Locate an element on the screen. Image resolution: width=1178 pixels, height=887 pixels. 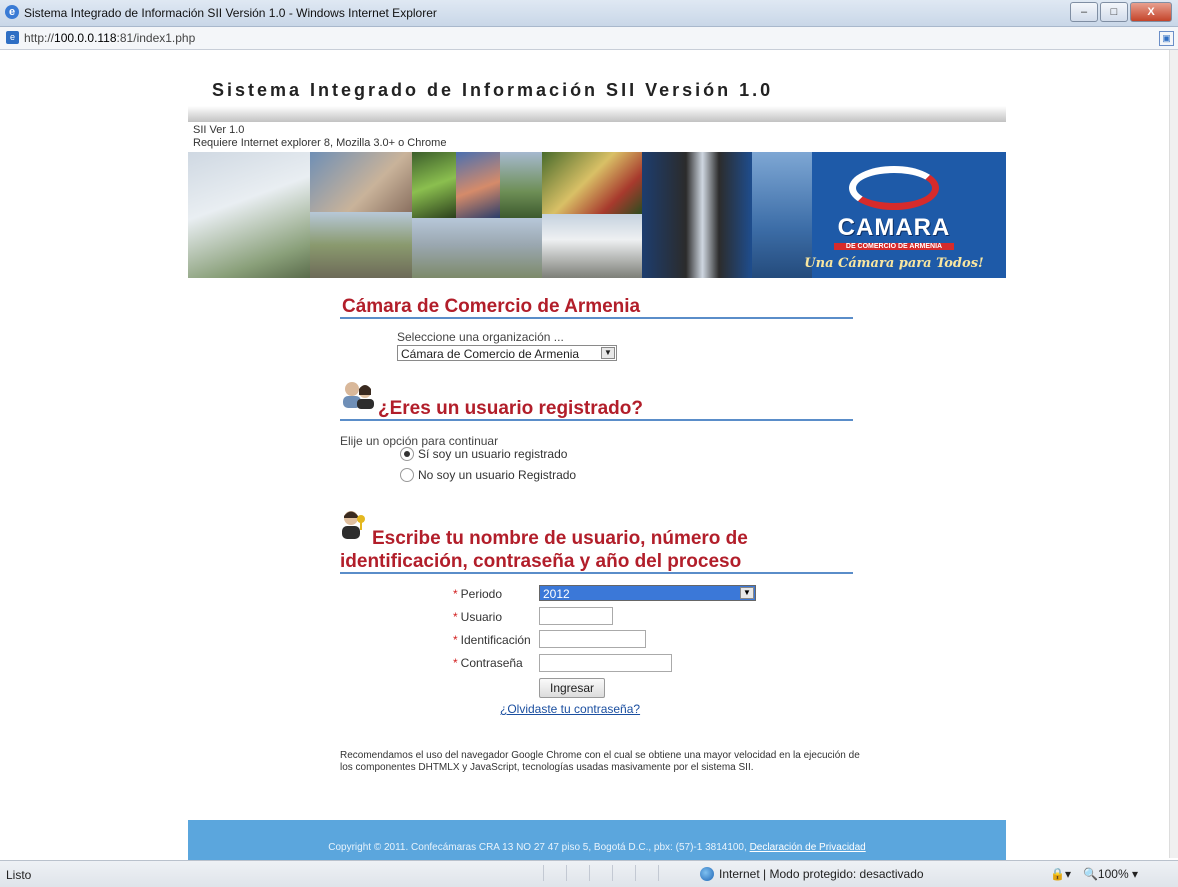
radio-registered is located at coordinates (407, 454).